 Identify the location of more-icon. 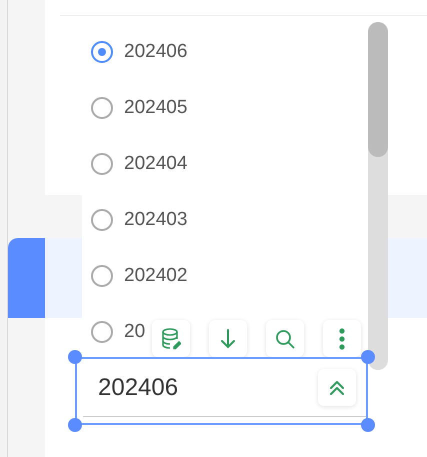
(342, 339).